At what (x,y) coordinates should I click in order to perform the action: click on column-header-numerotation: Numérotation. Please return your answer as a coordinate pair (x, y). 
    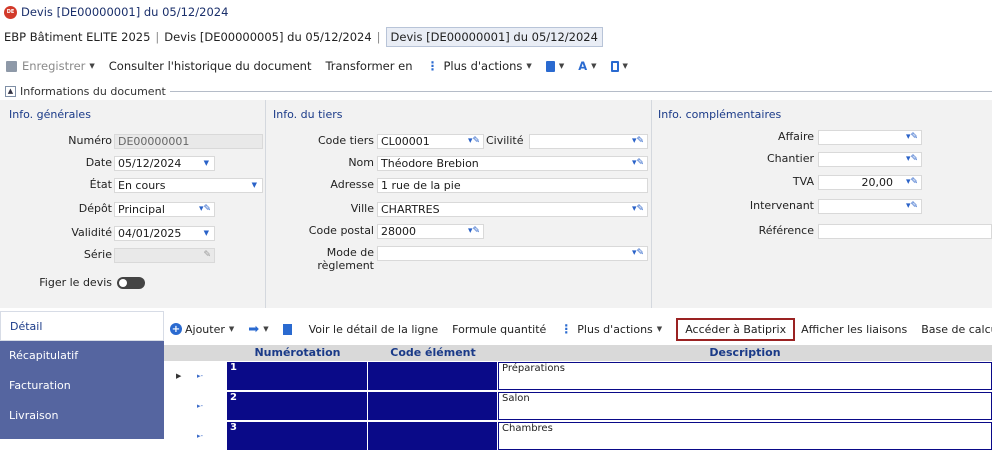
    Looking at the image, I should click on (297, 353).